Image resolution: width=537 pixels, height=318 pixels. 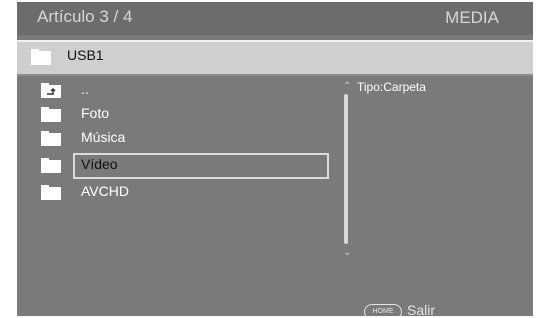 I want to click on list-item-parent: .., so click(x=182, y=89).